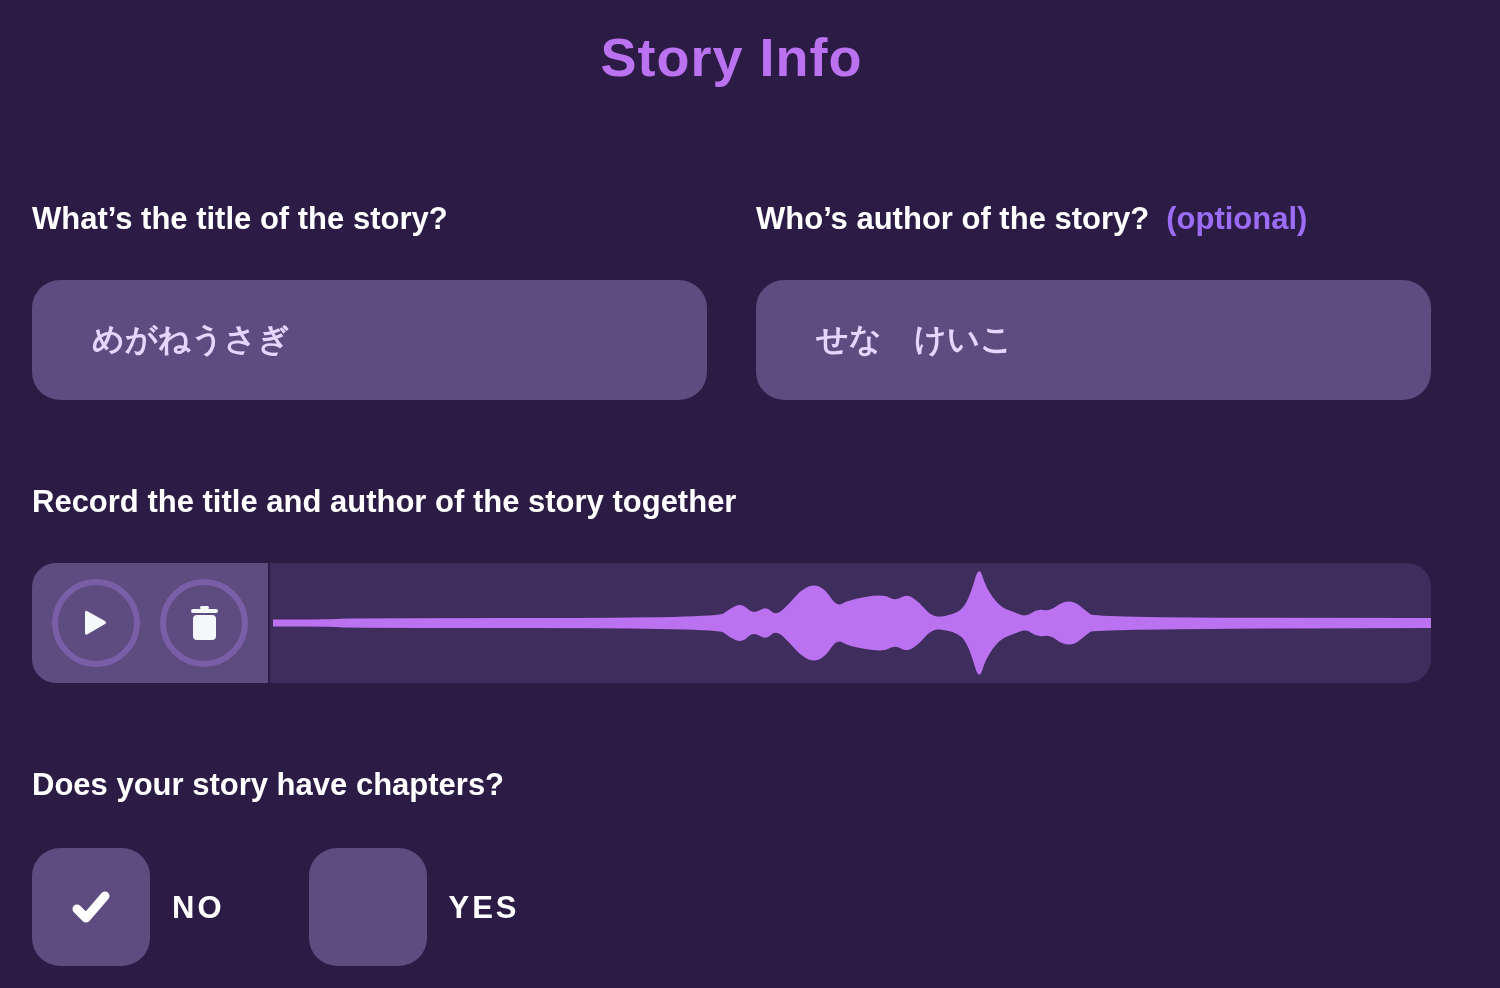  I want to click on play-button, so click(96, 623).